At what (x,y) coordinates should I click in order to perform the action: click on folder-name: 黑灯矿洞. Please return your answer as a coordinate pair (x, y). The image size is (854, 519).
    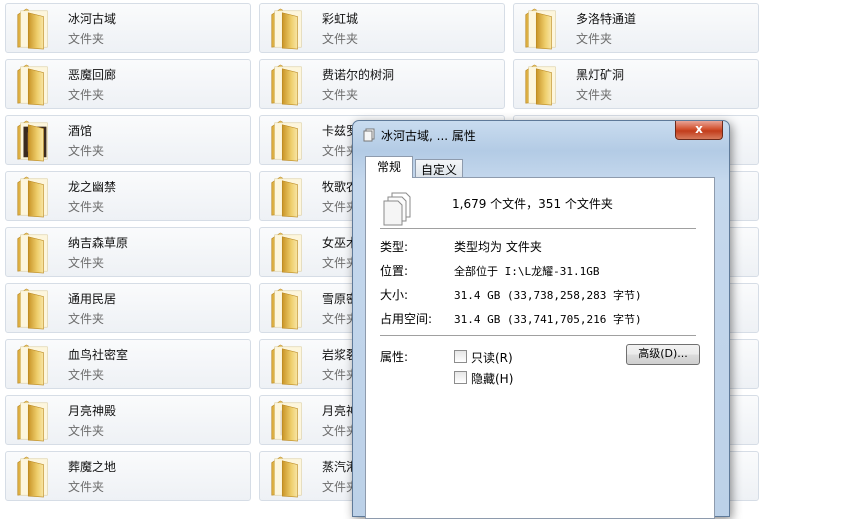
    Looking at the image, I should click on (600, 75).